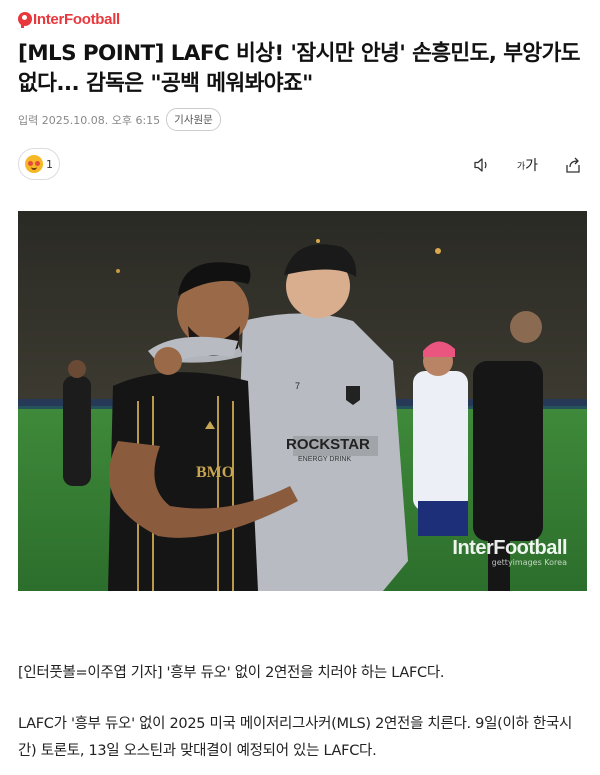 This screenshot has width=600, height=775. Describe the element at coordinates (573, 165) in the screenshot. I see `share-icon` at that location.